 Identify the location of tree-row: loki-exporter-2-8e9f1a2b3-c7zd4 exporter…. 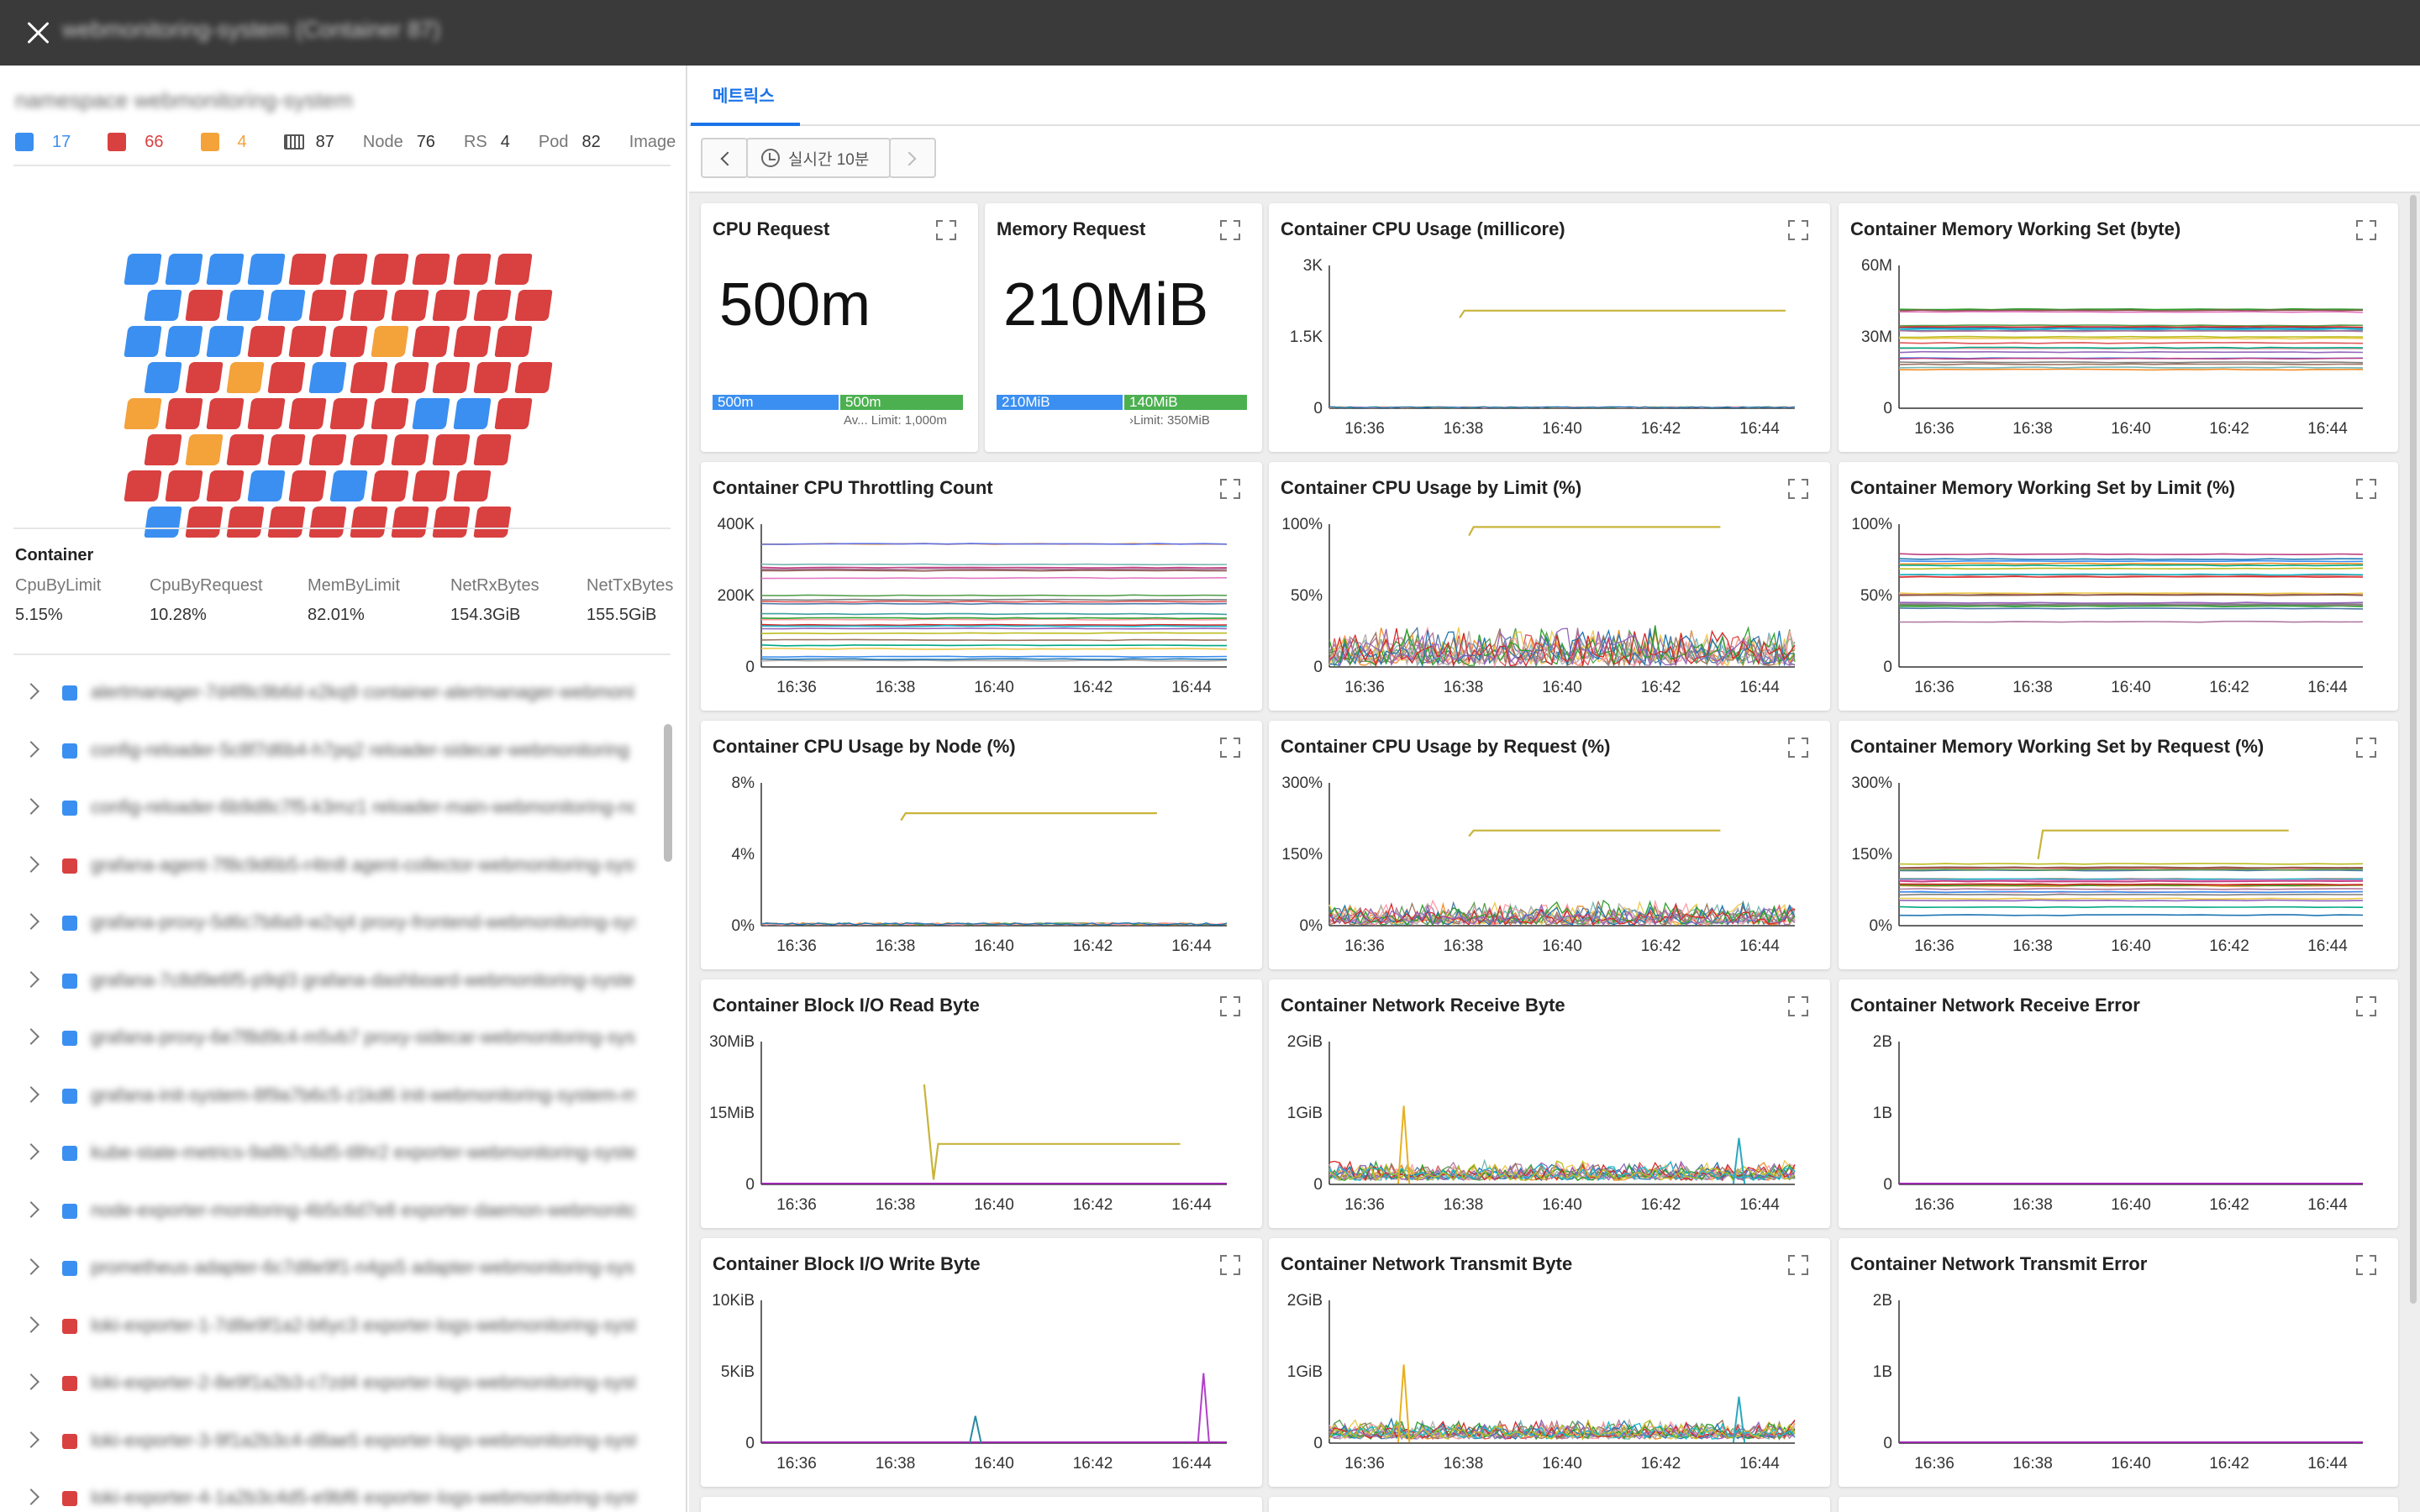
(336, 1384).